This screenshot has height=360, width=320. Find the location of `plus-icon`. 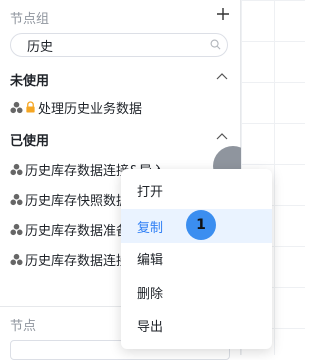

plus-icon is located at coordinates (223, 14).